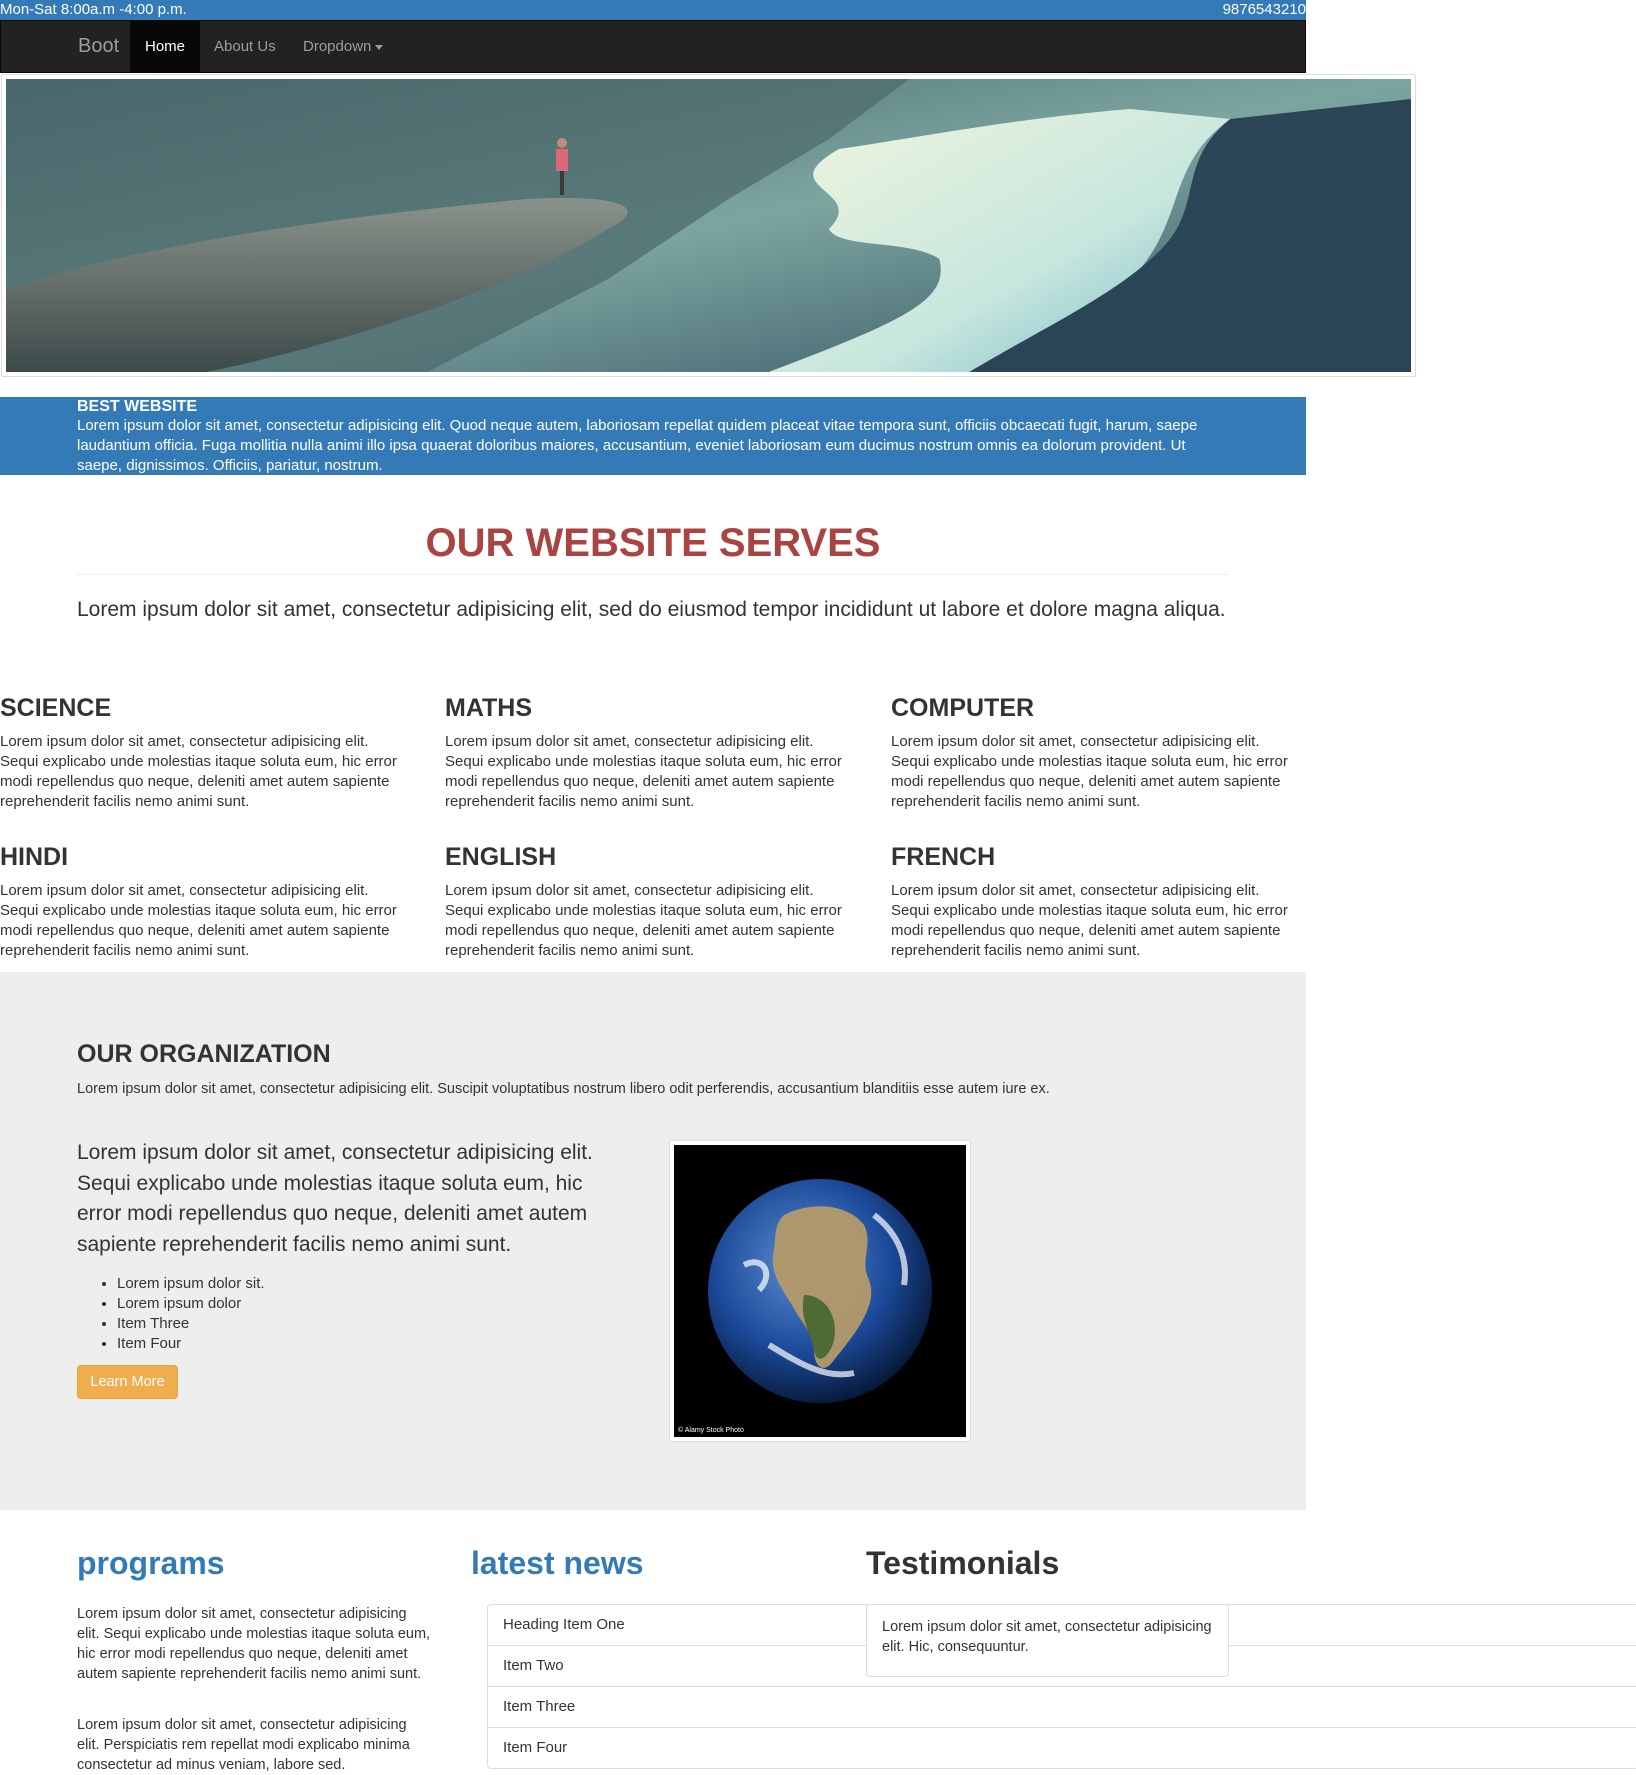 This screenshot has width=1636, height=1775. What do you see at coordinates (653, 574) in the screenshot?
I see `divider` at bounding box center [653, 574].